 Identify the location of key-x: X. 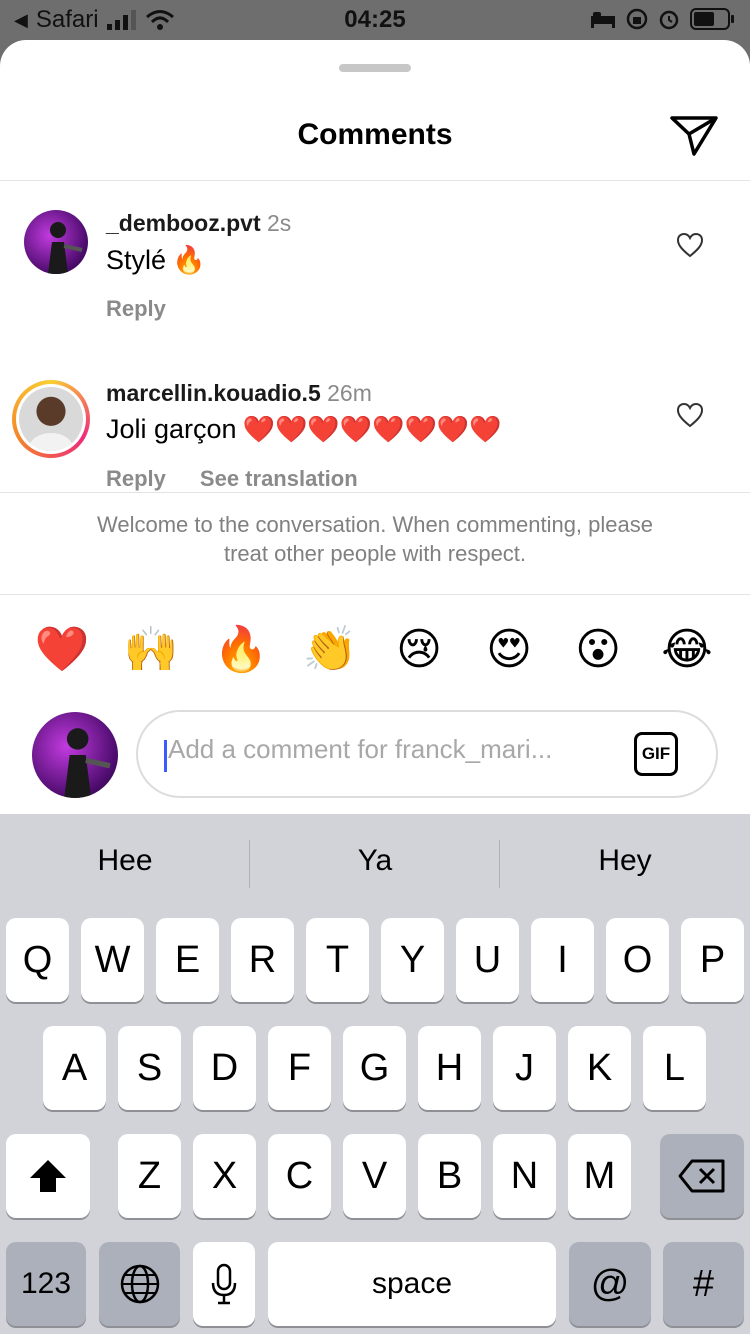
(224, 1176).